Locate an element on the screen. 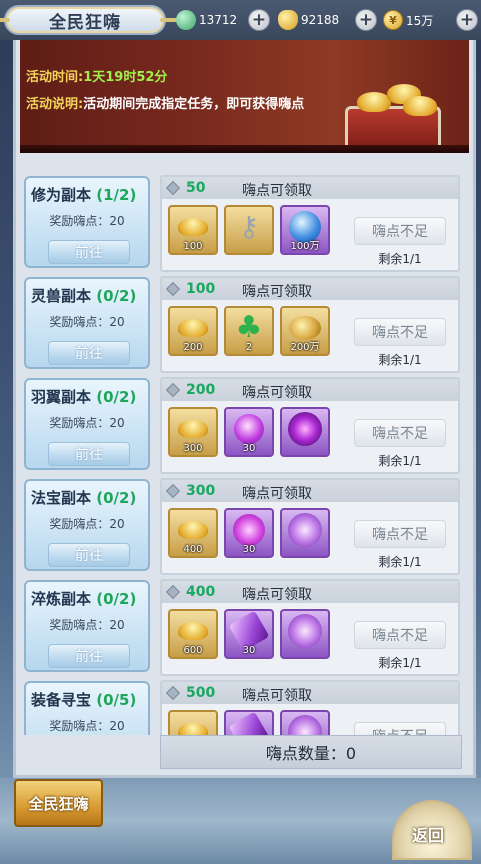  reward-tier-header: 50 嗨点可领取 is located at coordinates (310, 188).